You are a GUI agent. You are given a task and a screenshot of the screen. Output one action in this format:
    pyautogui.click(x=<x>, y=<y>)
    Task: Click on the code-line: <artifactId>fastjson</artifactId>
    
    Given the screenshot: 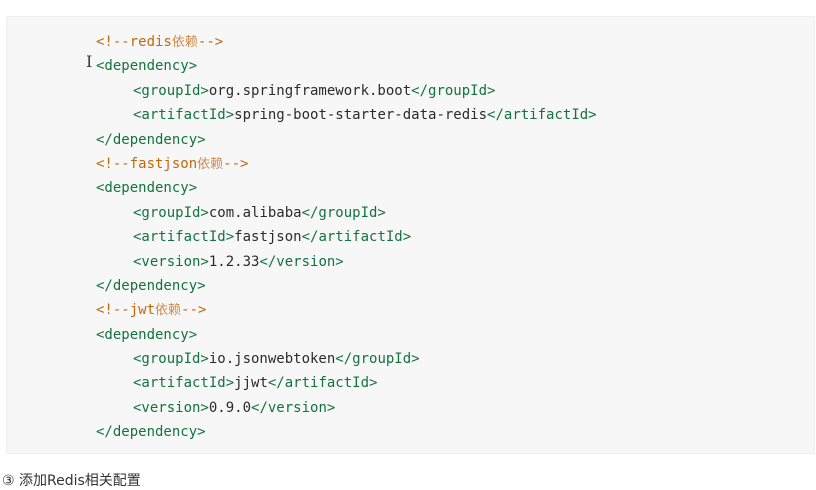 What is the action you would take?
    pyautogui.click(x=346, y=237)
    